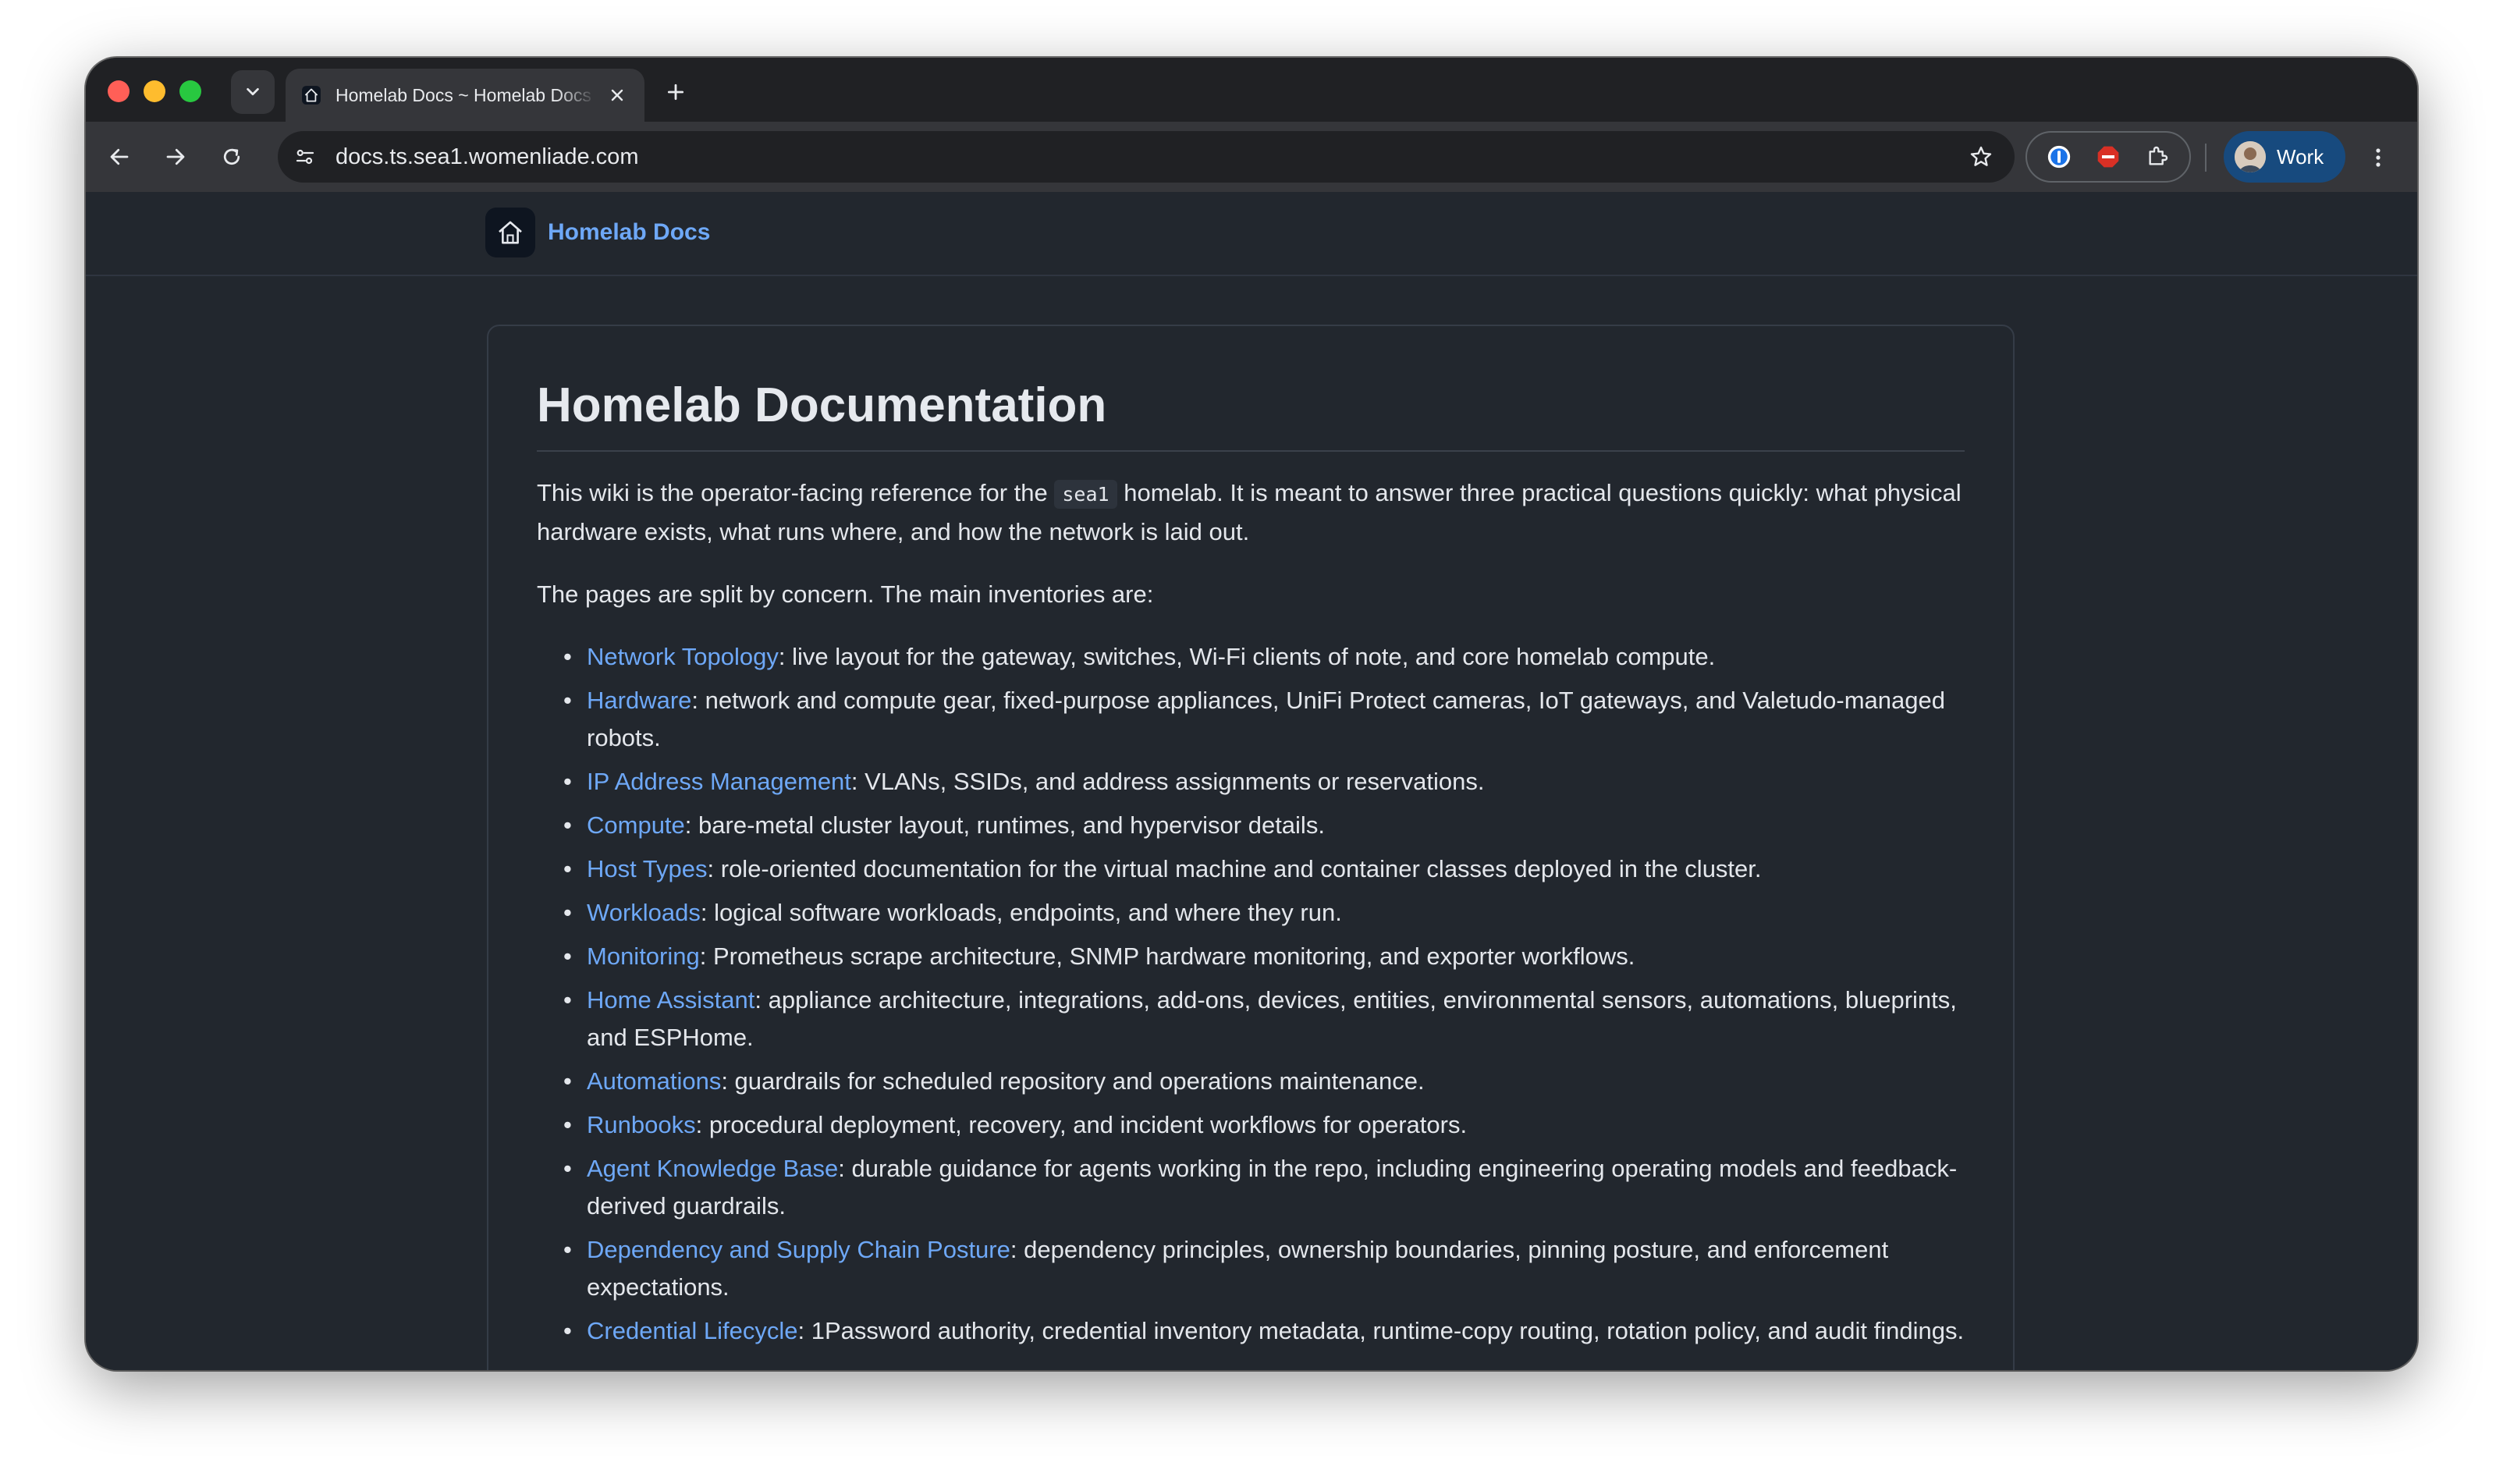  I want to click on new-tab-button, so click(676, 92).